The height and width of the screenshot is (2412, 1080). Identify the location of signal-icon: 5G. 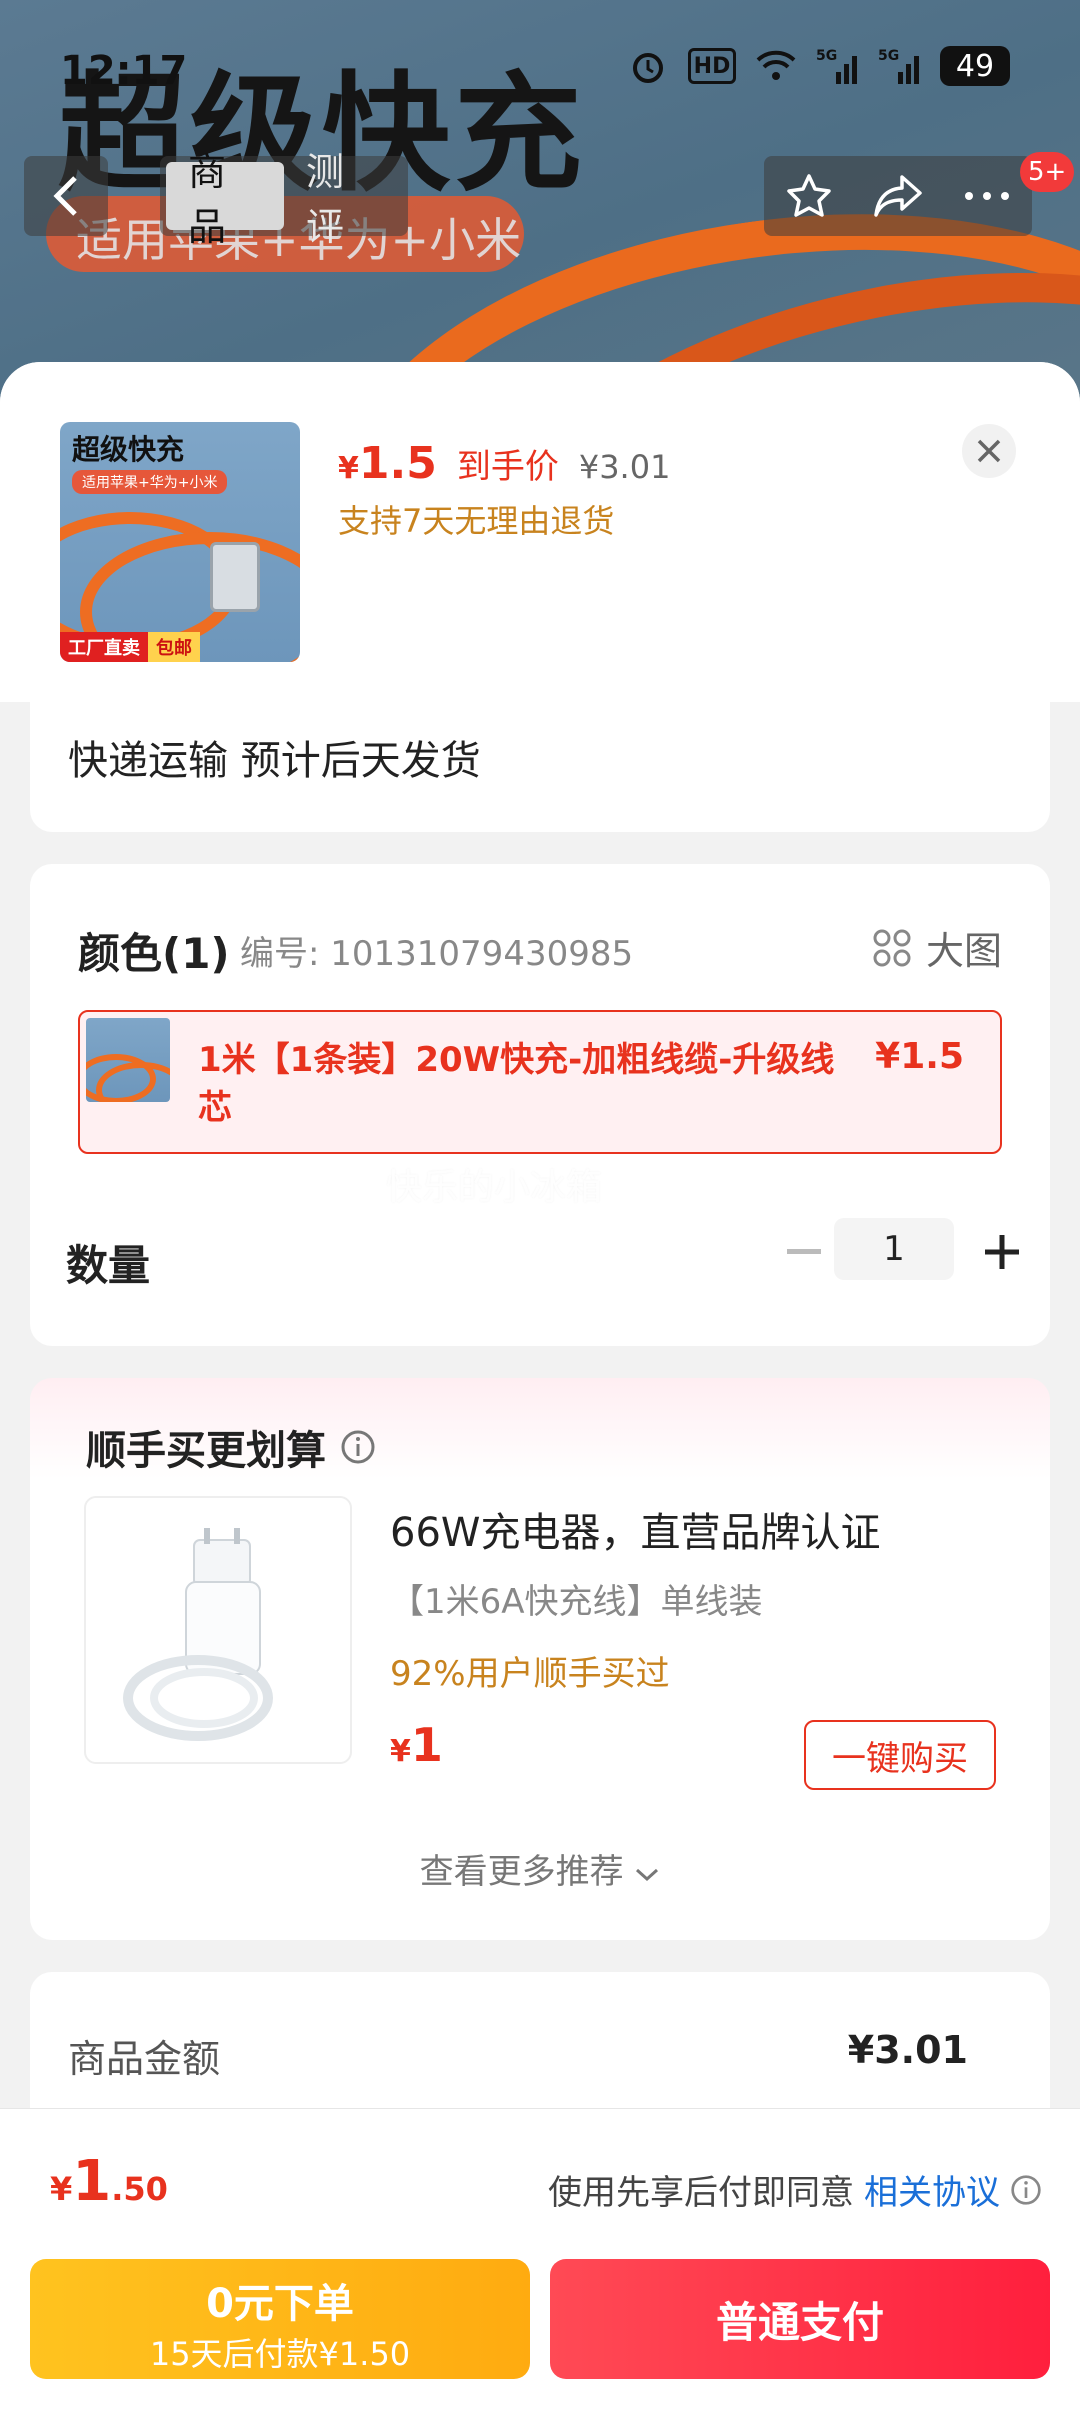
(838, 66).